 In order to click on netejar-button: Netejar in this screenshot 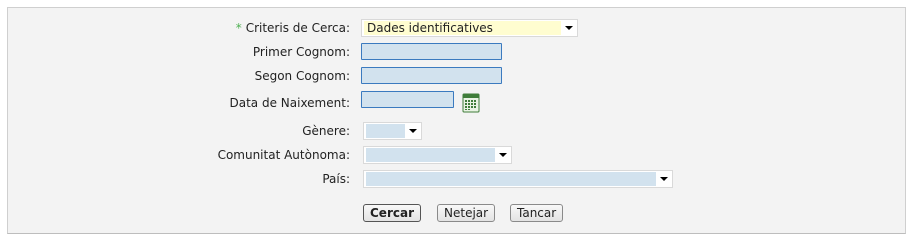, I will do `click(466, 213)`.